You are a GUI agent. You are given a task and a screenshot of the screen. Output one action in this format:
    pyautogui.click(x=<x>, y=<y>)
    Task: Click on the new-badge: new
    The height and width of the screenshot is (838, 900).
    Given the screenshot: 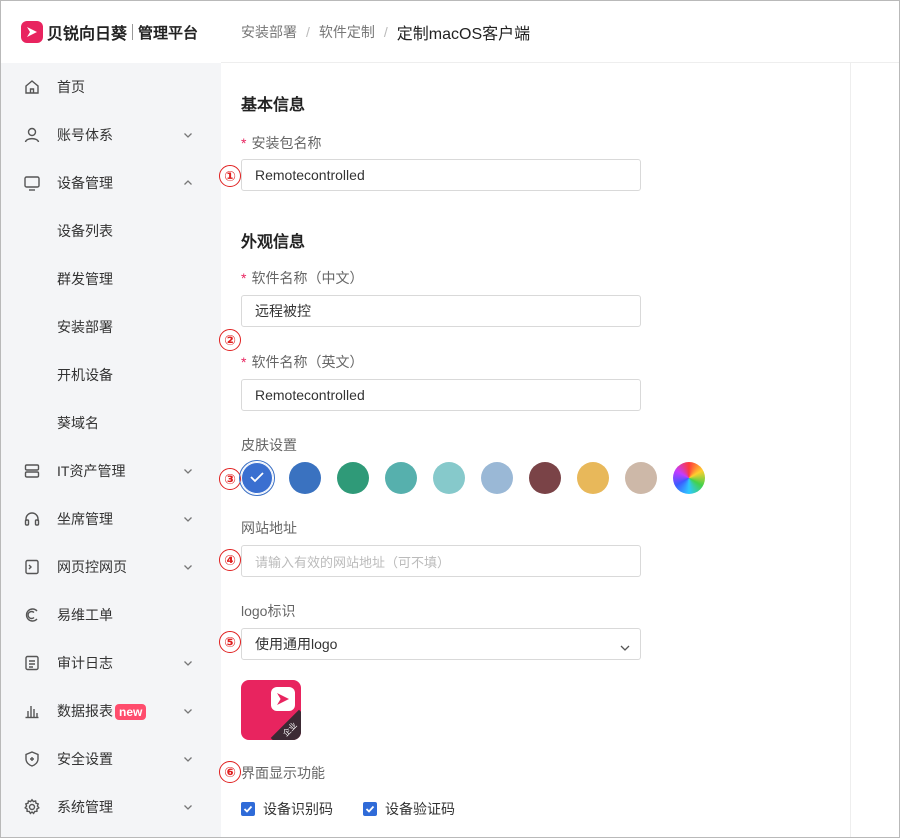 What is the action you would take?
    pyautogui.click(x=131, y=712)
    